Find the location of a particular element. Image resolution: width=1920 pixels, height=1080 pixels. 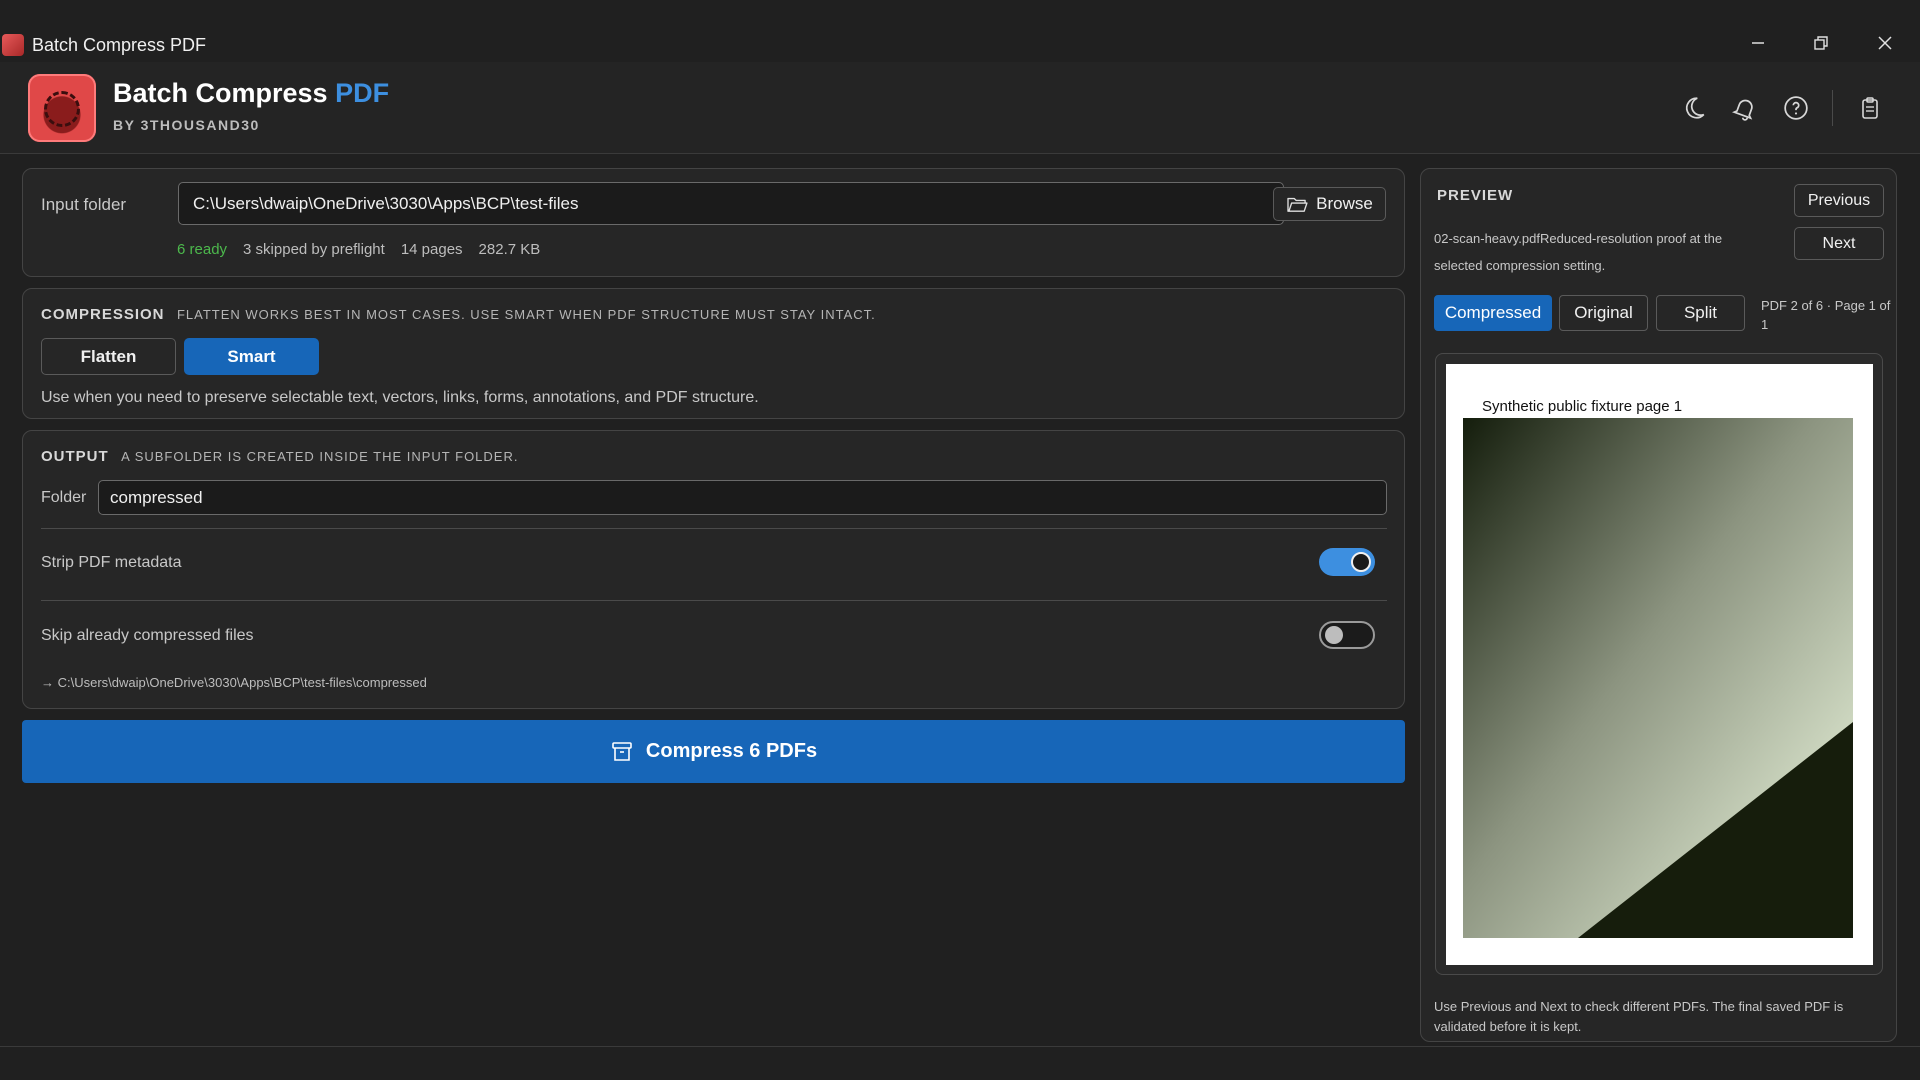

restore-icon is located at coordinates (1821, 43).